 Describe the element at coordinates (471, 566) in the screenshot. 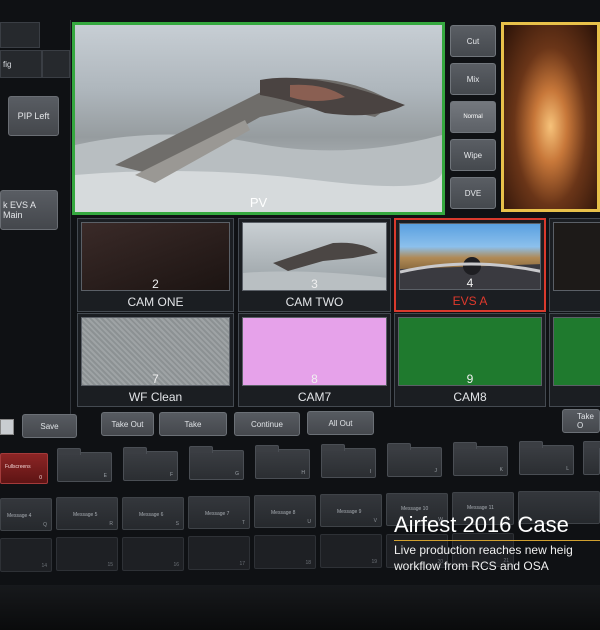

I see `caption-line-2: workflow from RCS and OSA` at that location.